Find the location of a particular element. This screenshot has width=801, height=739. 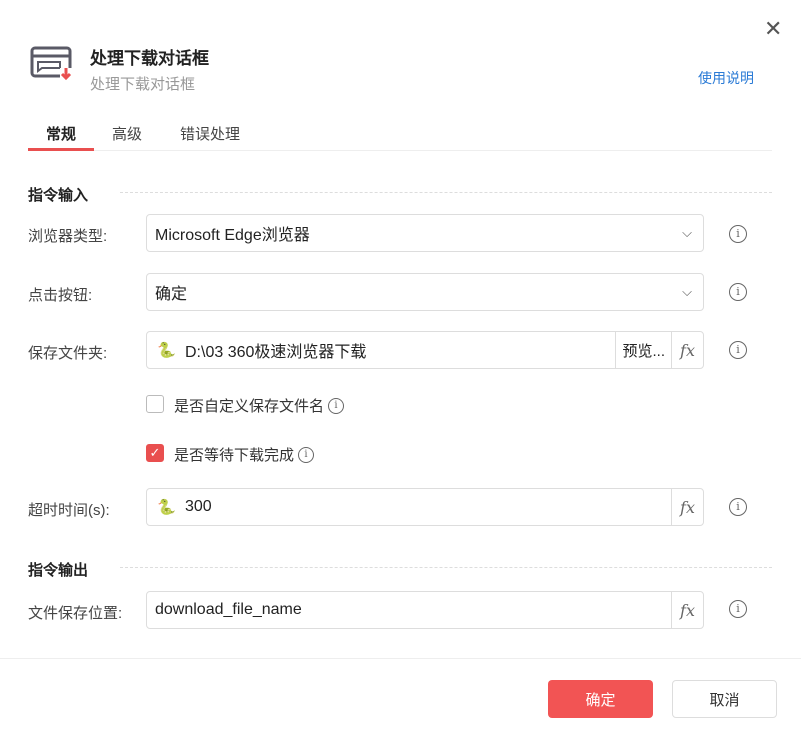

browser-type-value: Microsoft Edge浏览器 is located at coordinates (232, 235).